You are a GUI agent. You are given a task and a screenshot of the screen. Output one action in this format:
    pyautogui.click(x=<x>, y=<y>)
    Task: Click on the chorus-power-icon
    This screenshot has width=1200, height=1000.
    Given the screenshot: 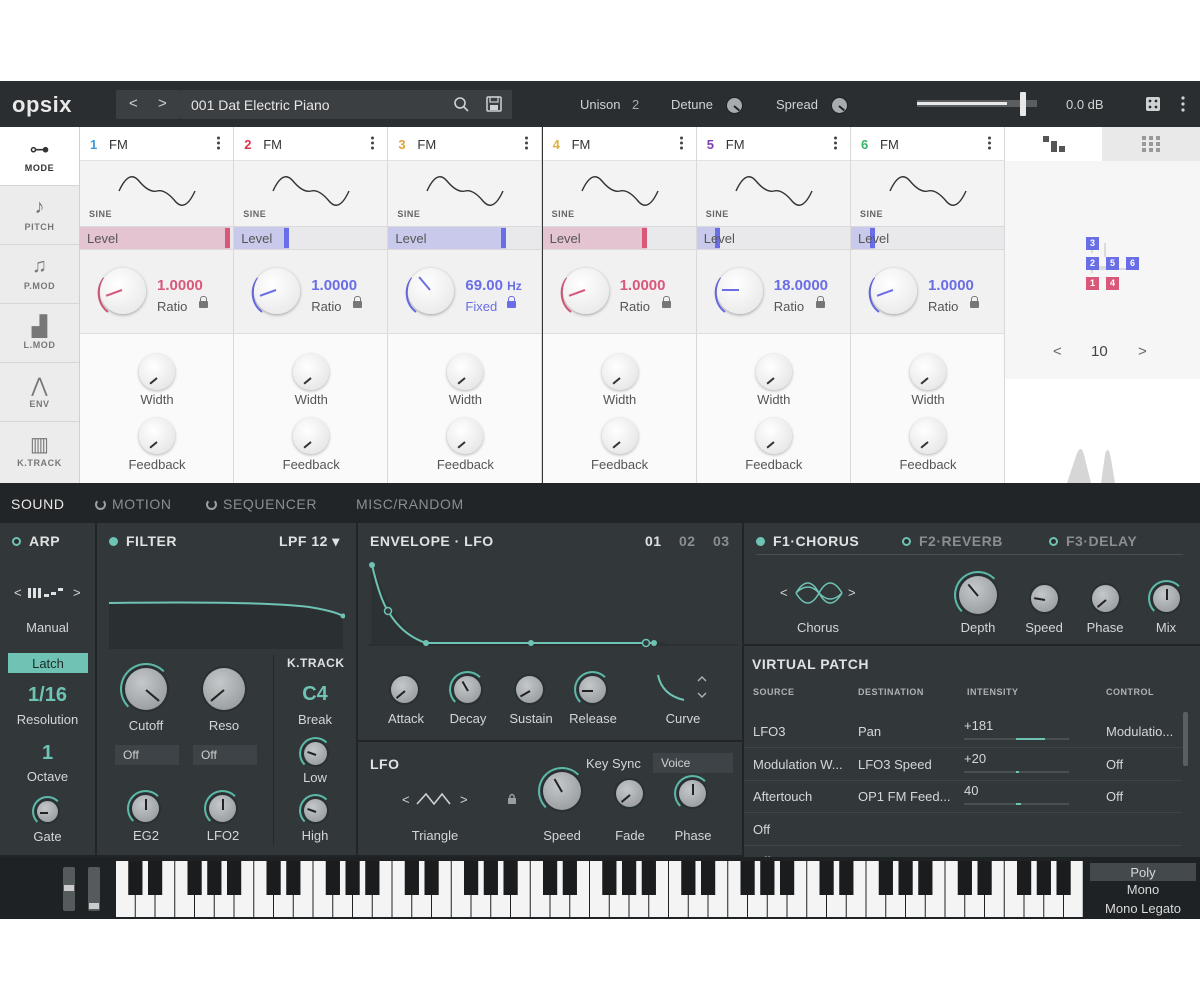 What is the action you would take?
    pyautogui.click(x=760, y=541)
    